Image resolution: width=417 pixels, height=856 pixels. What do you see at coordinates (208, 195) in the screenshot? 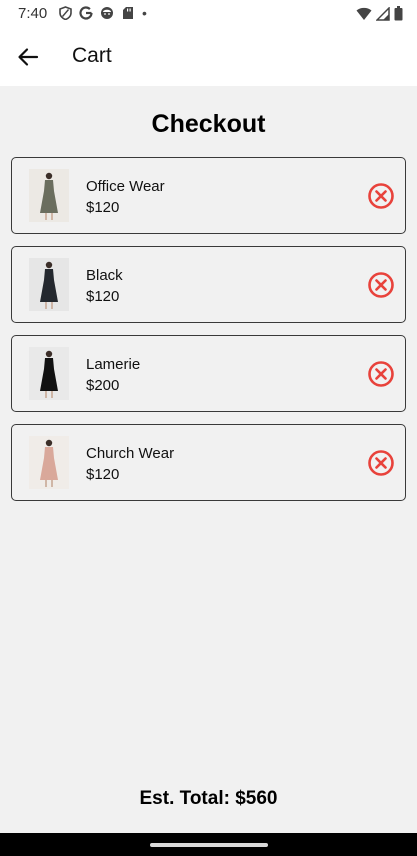
I see `cart-item: Office Wear $120` at bounding box center [208, 195].